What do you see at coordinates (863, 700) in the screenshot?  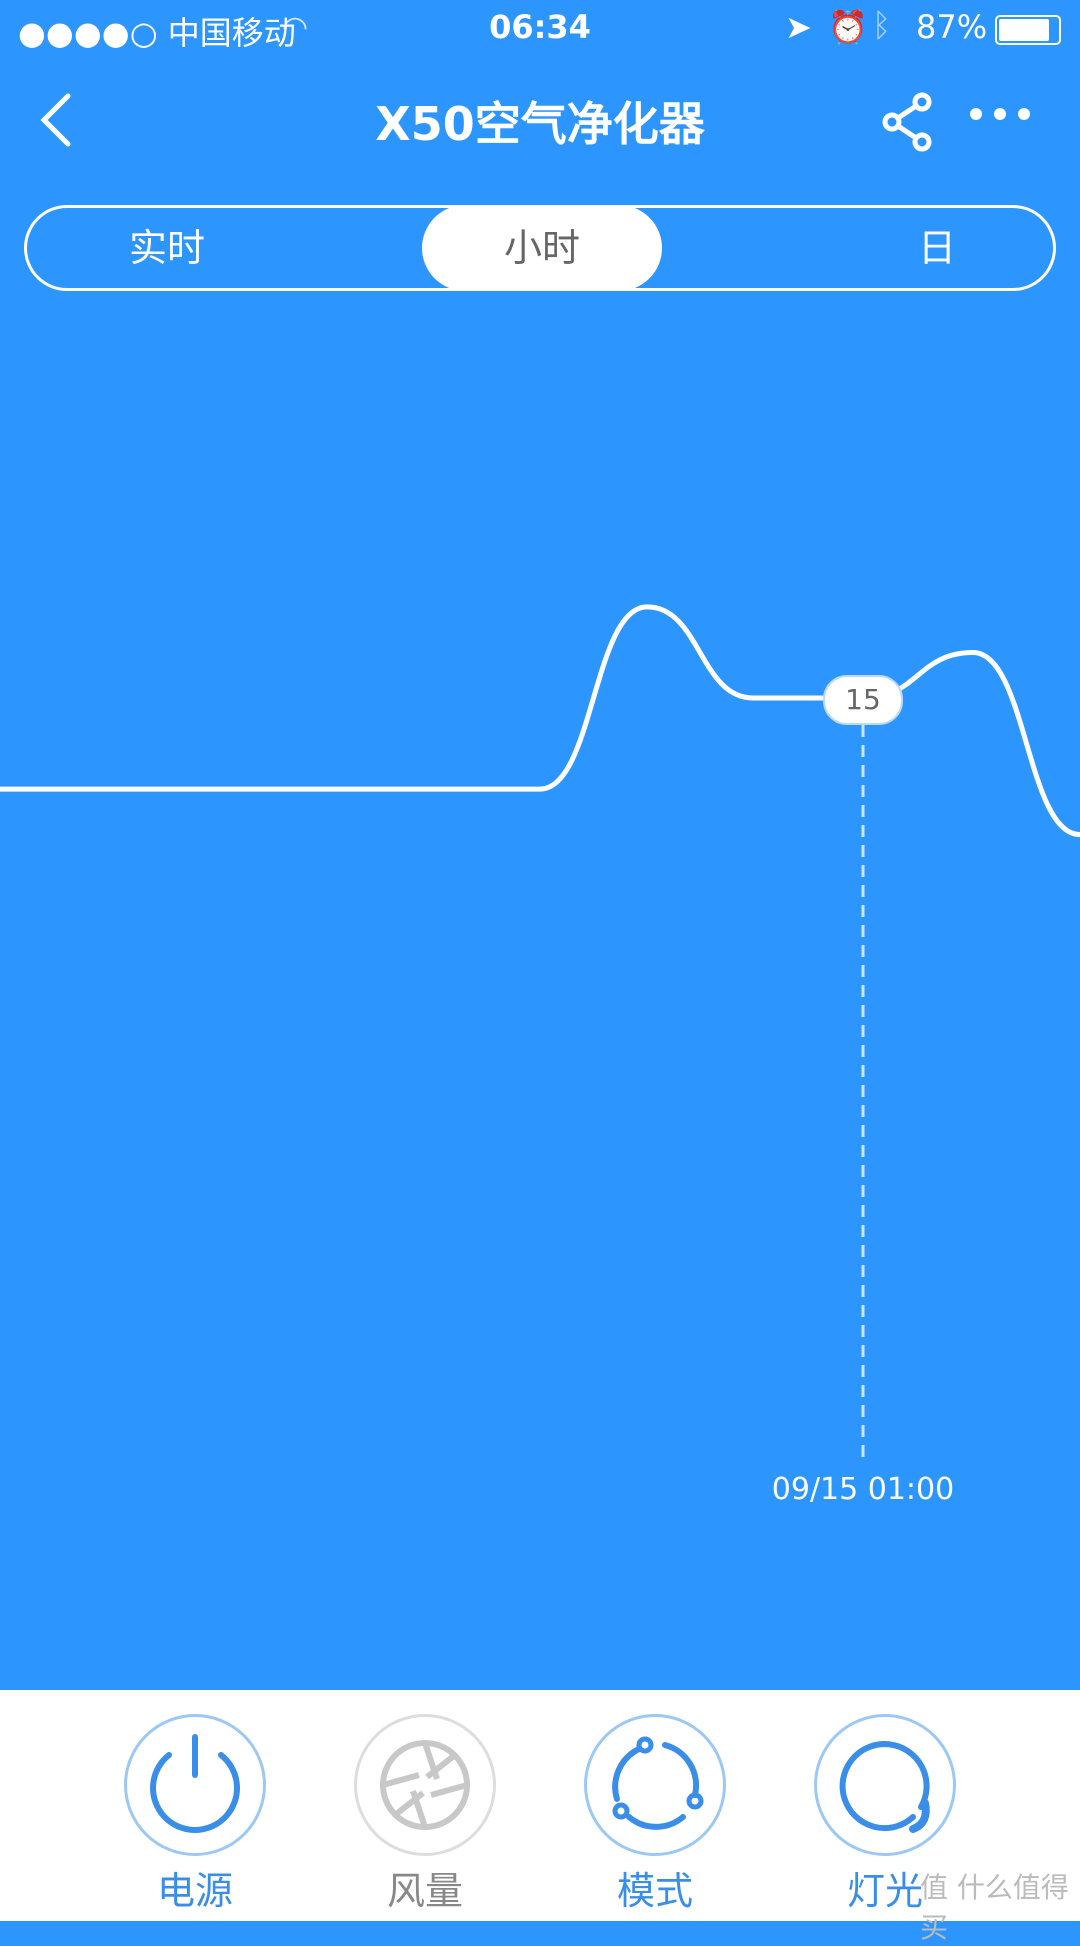 I see `value-tooltip: 15` at bounding box center [863, 700].